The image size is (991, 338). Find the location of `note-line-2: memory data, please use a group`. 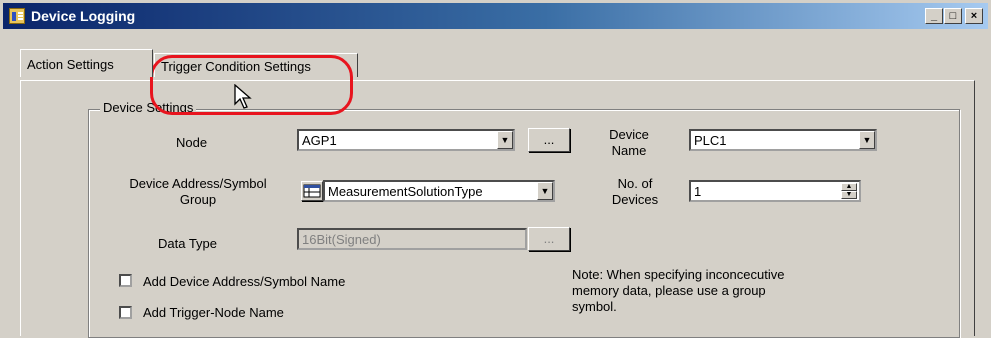

note-line-2: memory data, please use a group is located at coordinates (669, 290).